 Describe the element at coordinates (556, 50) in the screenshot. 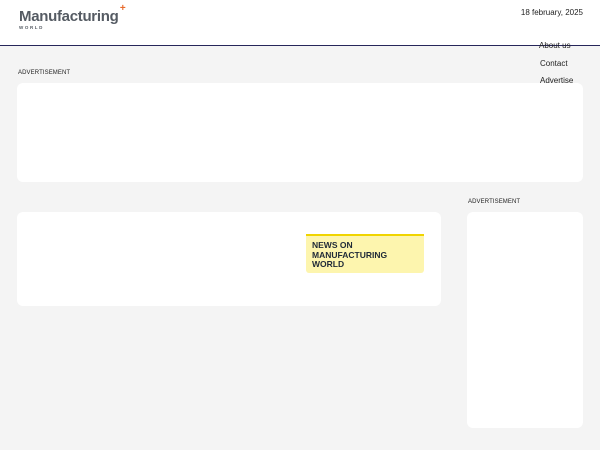

I see `nav-link-about-us: About us` at that location.